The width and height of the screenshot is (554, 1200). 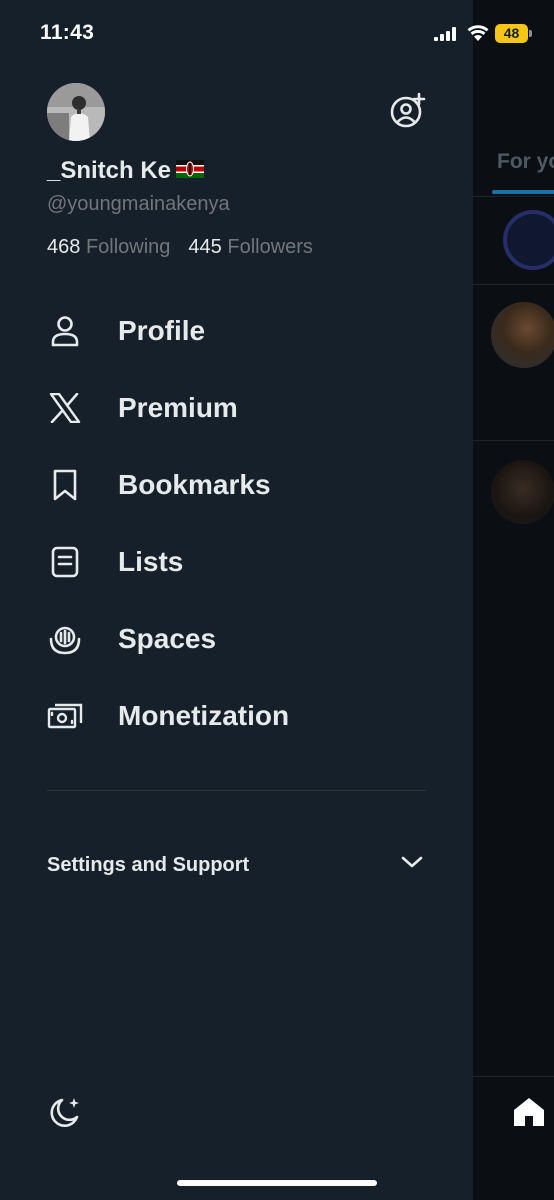 I want to click on signal-icon, so click(x=446, y=36).